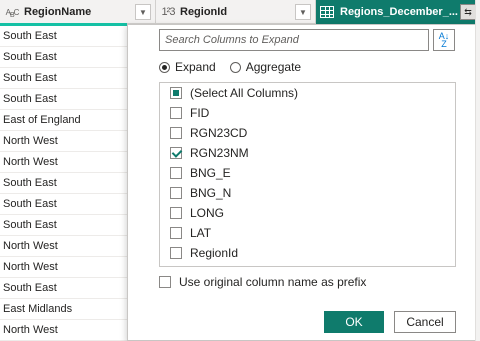 Image resolution: width=480 pixels, height=341 pixels. What do you see at coordinates (307, 113) in the screenshot?
I see `checklist-item-fid: FID` at bounding box center [307, 113].